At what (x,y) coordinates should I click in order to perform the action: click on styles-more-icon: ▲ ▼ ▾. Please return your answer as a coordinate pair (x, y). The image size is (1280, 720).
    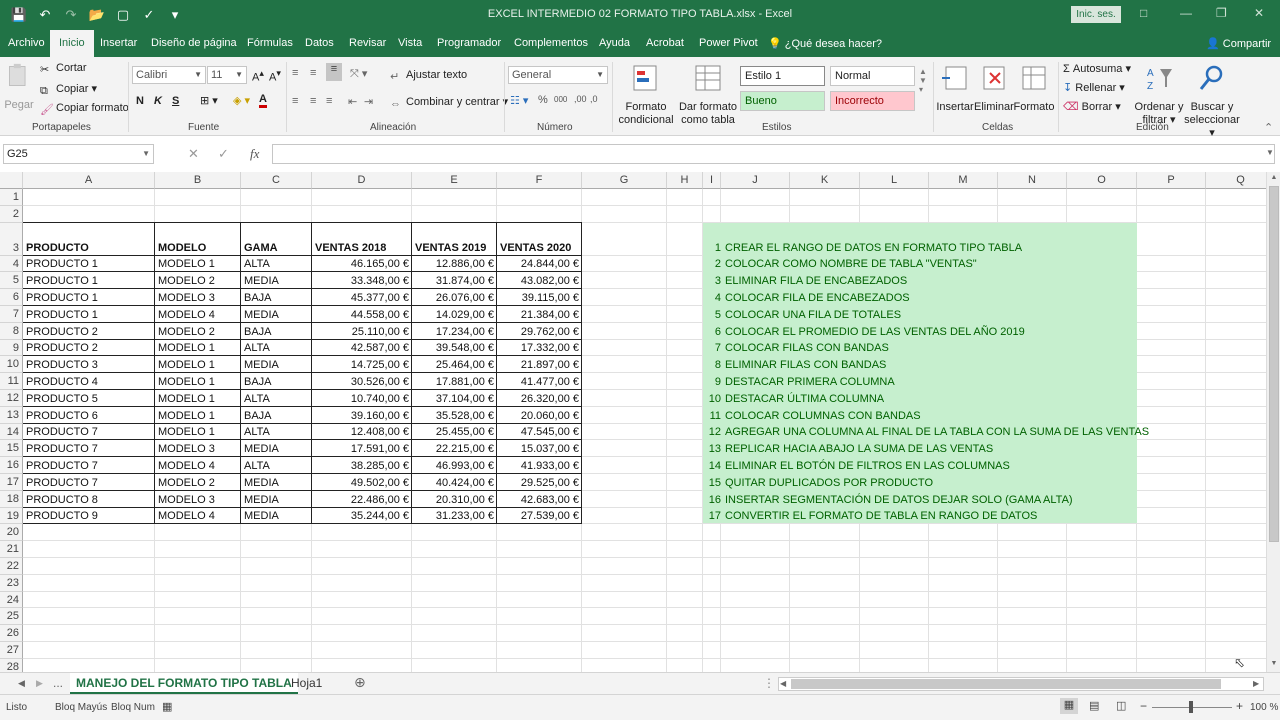
    Looking at the image, I should click on (923, 80).